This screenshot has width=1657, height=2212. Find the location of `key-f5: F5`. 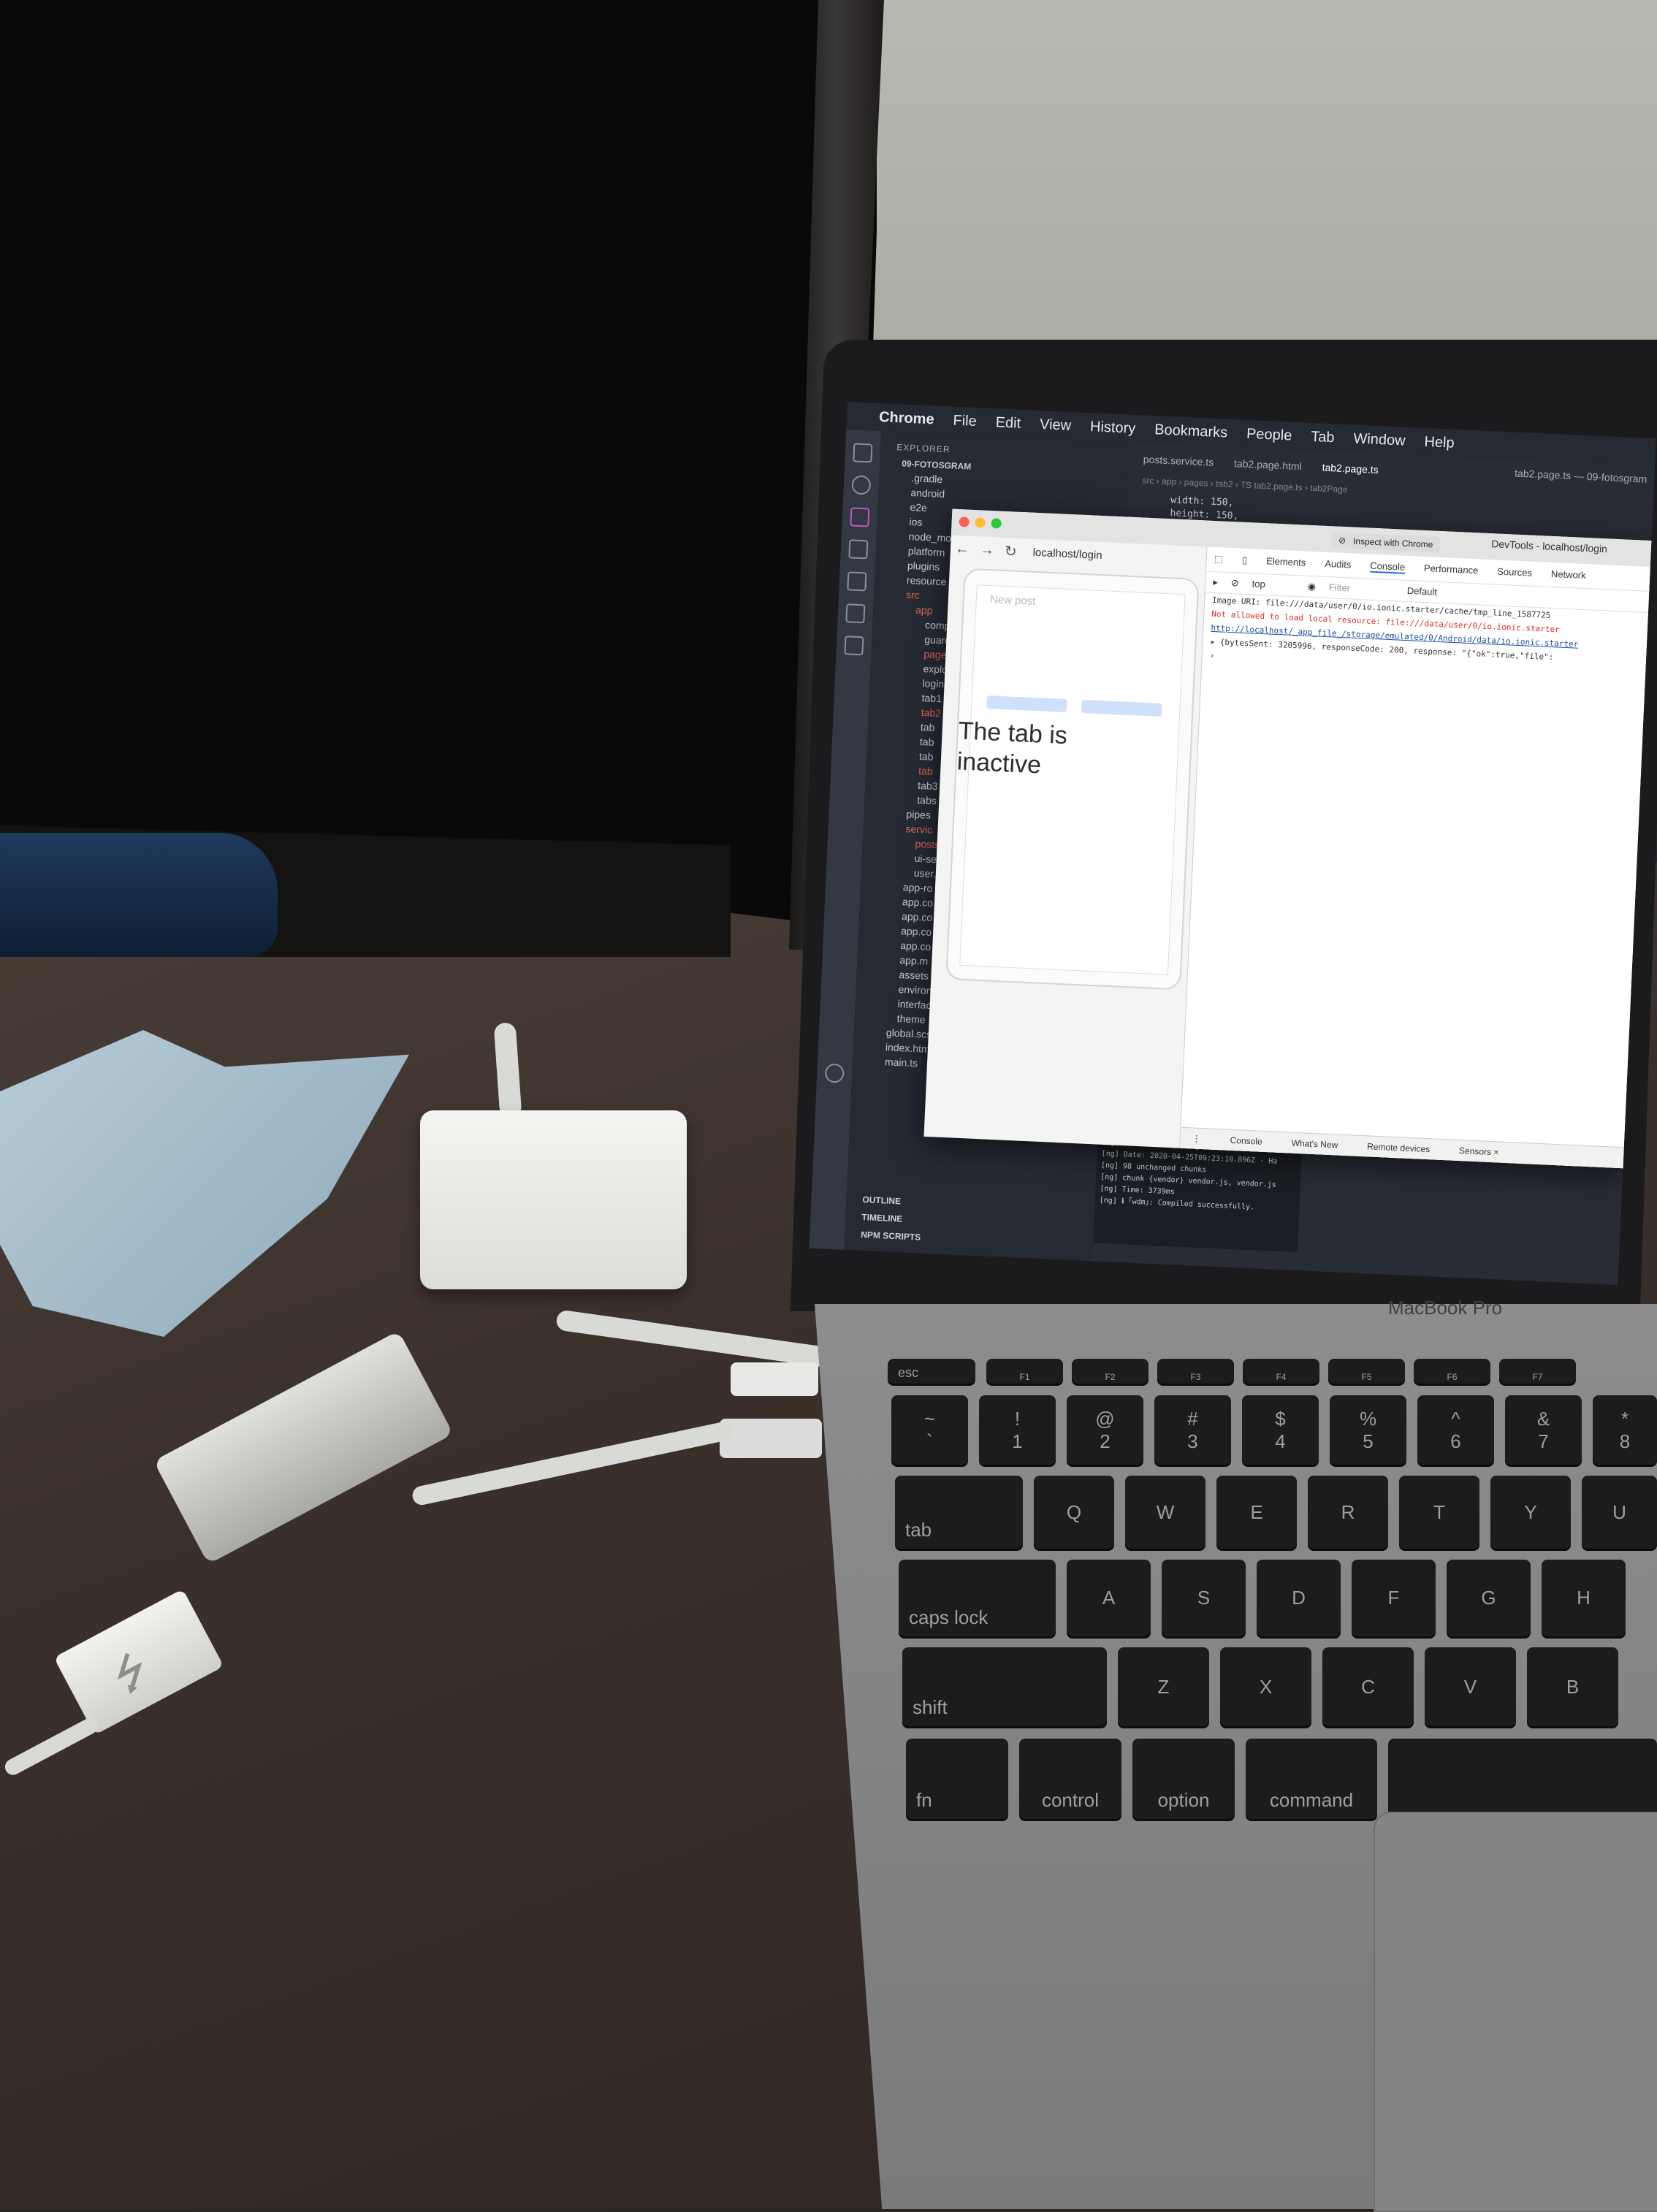

key-f5: F5 is located at coordinates (1366, 1371).